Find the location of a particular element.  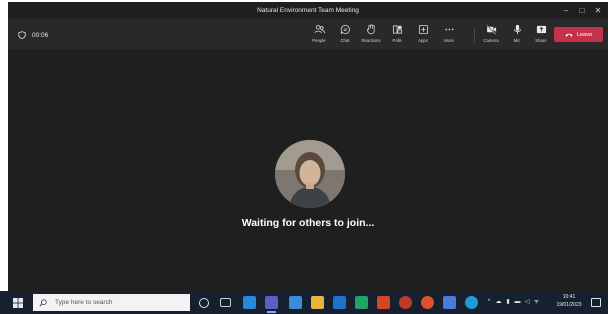

close-button: ✕ is located at coordinates (598, 10).